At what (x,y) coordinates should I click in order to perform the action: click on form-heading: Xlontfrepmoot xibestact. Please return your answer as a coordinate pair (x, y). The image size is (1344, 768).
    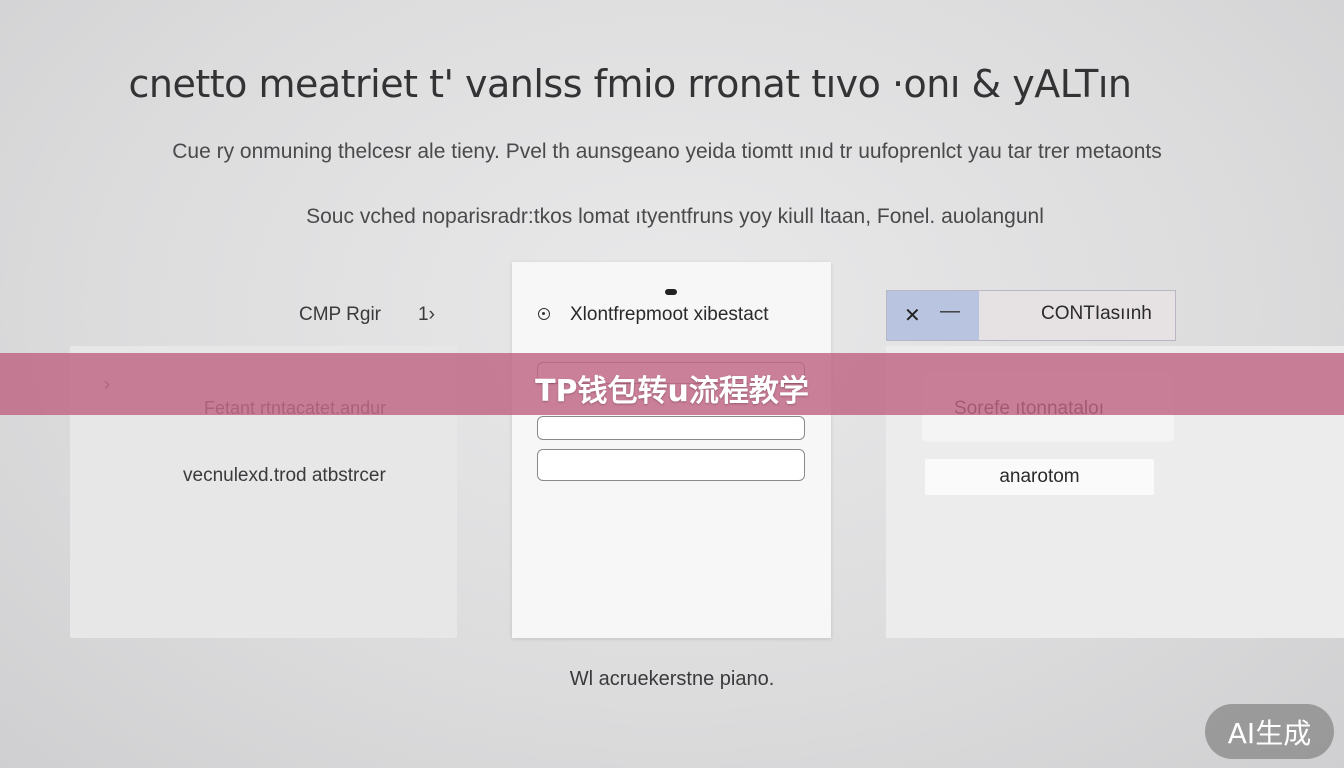
    Looking at the image, I should click on (669, 314).